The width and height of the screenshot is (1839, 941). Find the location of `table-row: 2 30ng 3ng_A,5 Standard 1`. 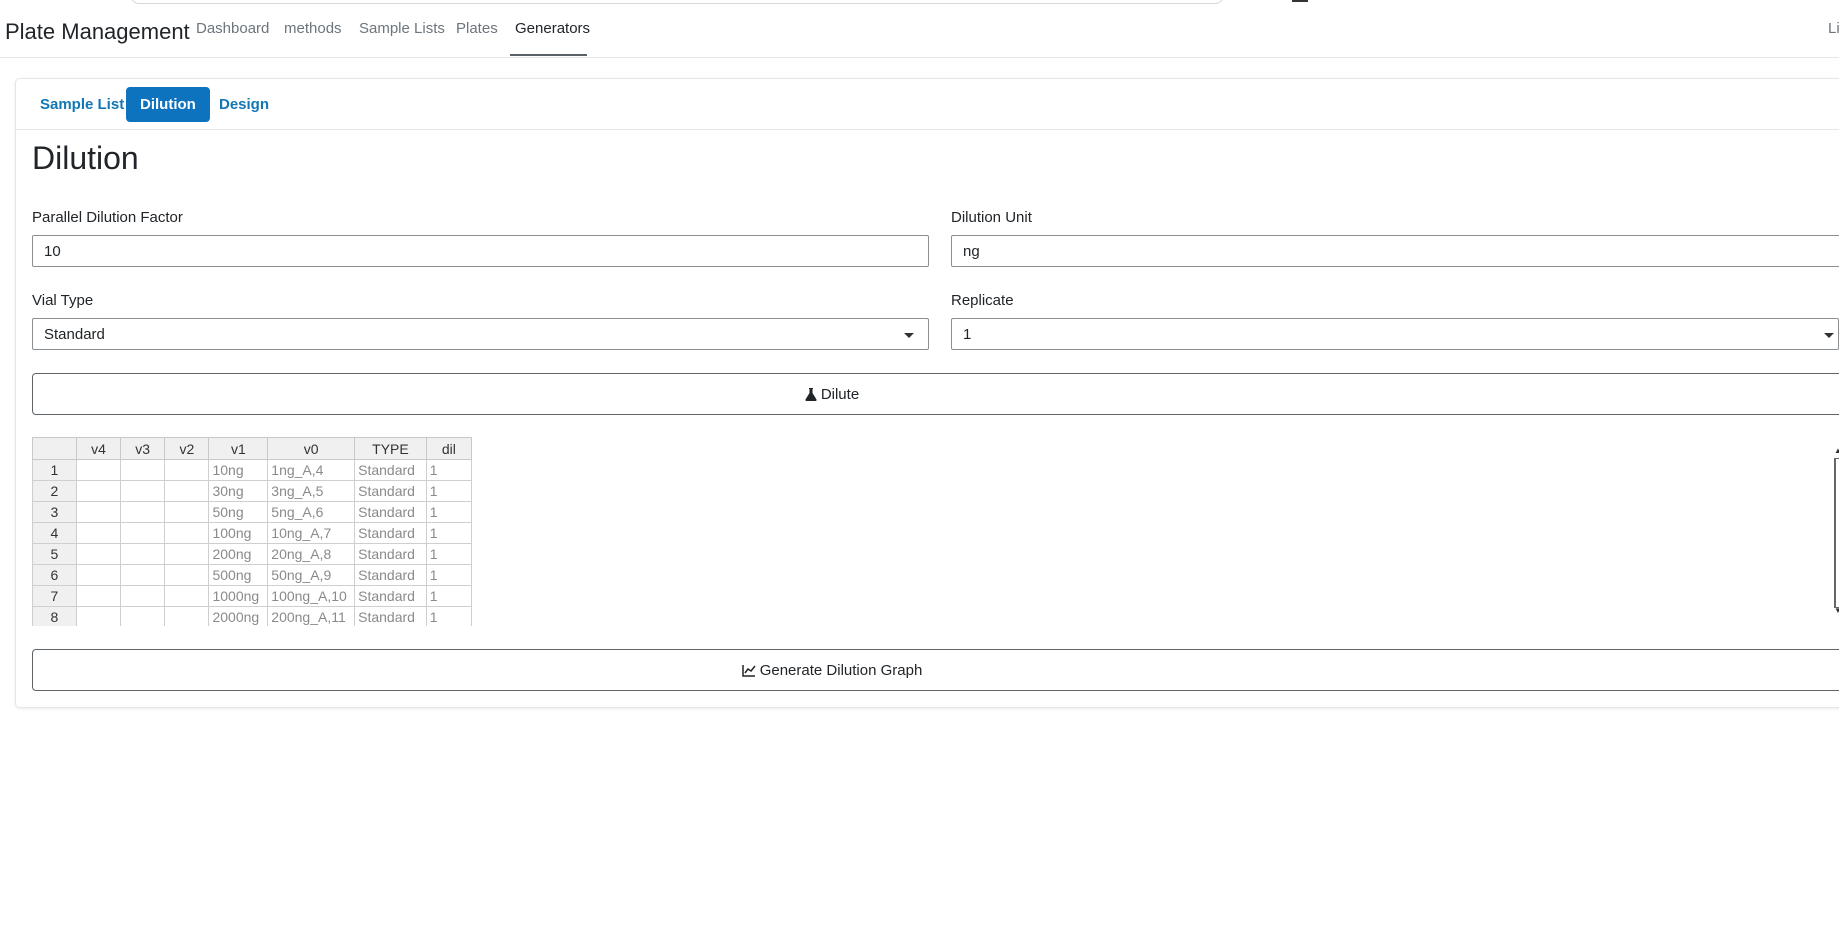

table-row: 2 30ng 3ng_A,5 Standard 1 is located at coordinates (252, 491).